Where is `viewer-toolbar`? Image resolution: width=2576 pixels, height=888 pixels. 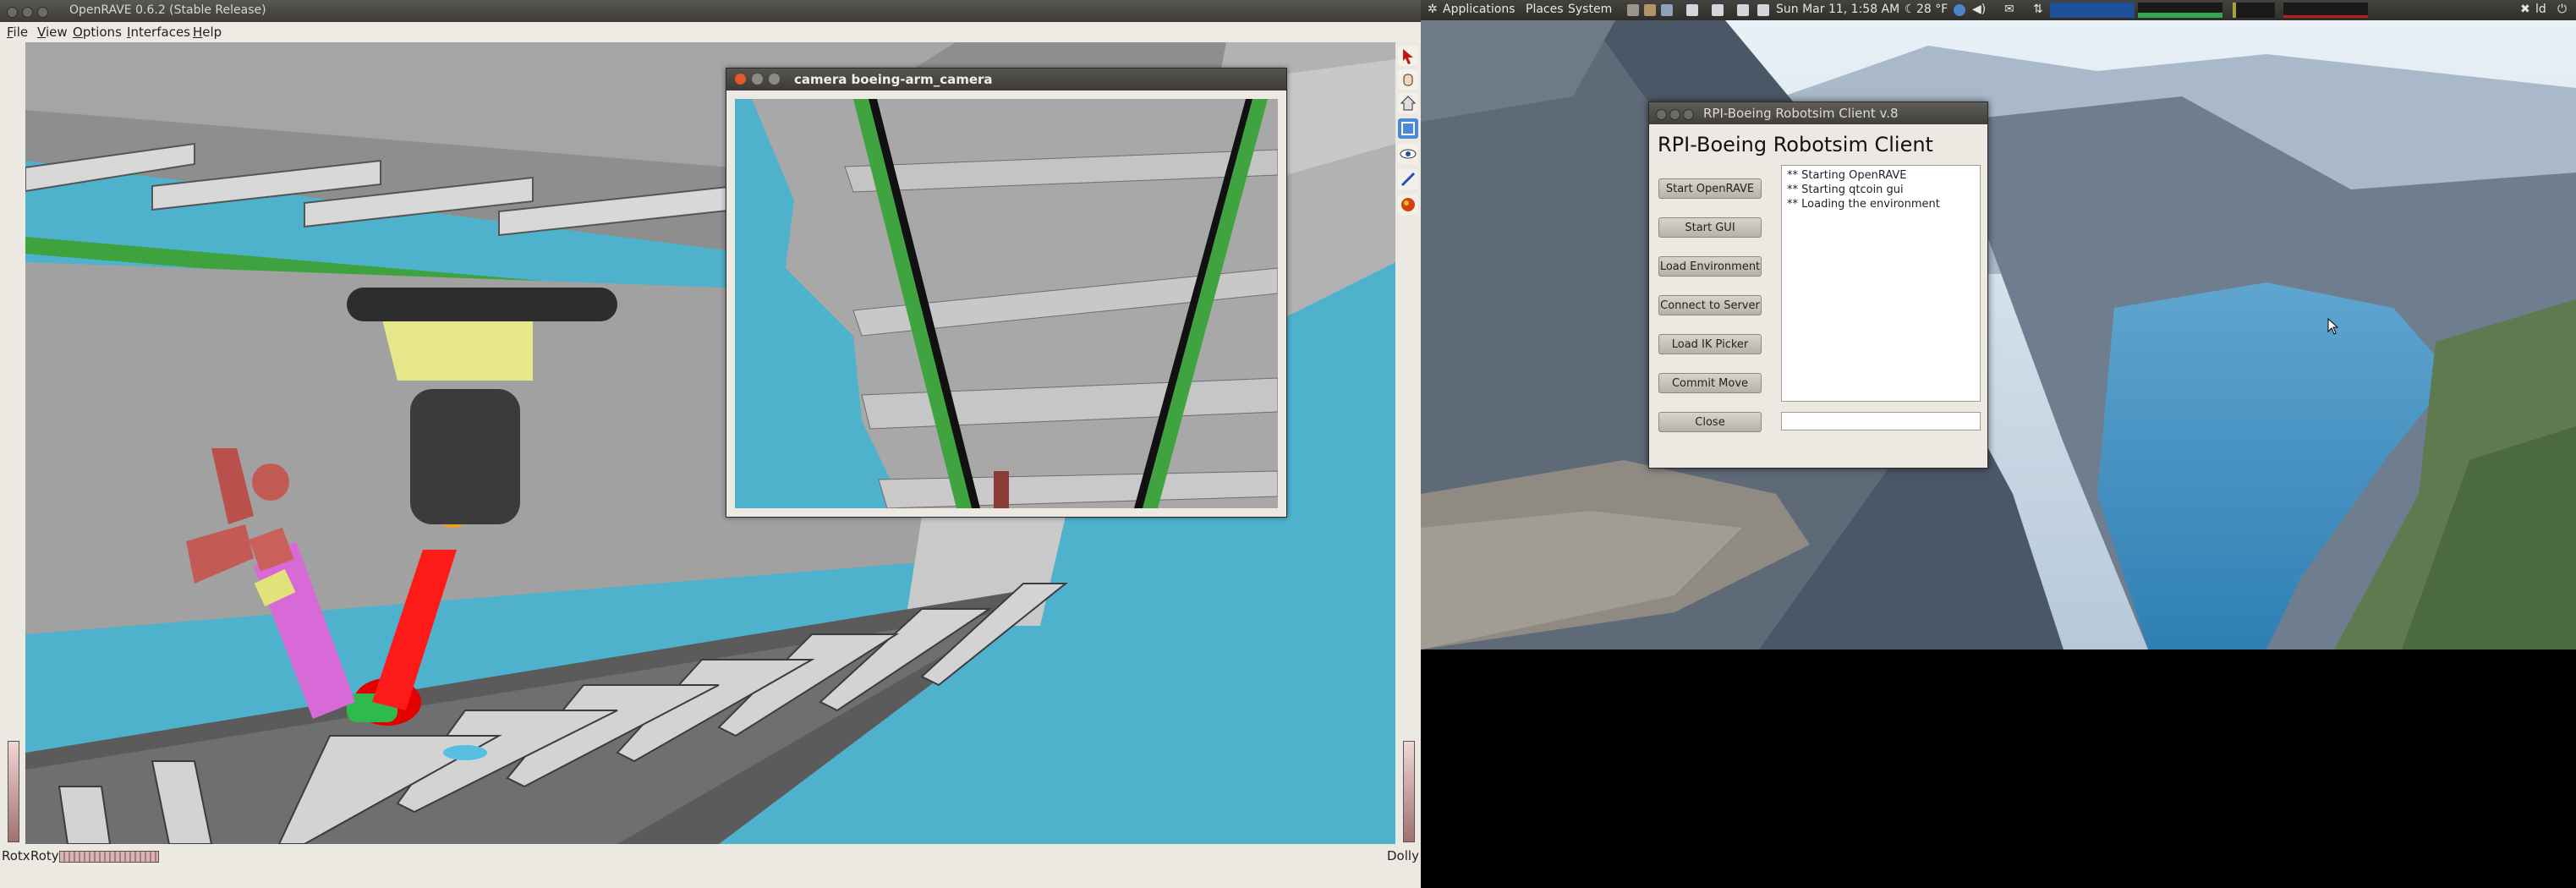
viewer-toolbar is located at coordinates (1408, 443).